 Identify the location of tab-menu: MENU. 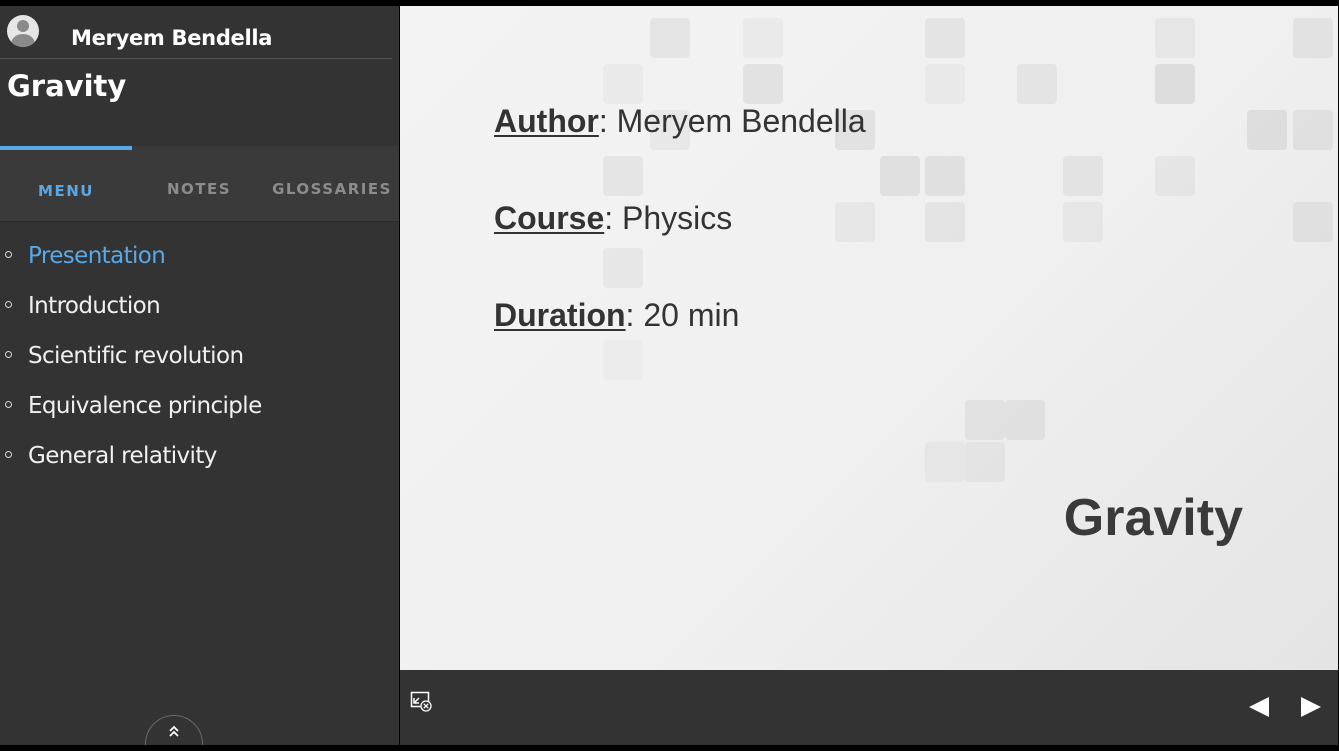
(66, 183).